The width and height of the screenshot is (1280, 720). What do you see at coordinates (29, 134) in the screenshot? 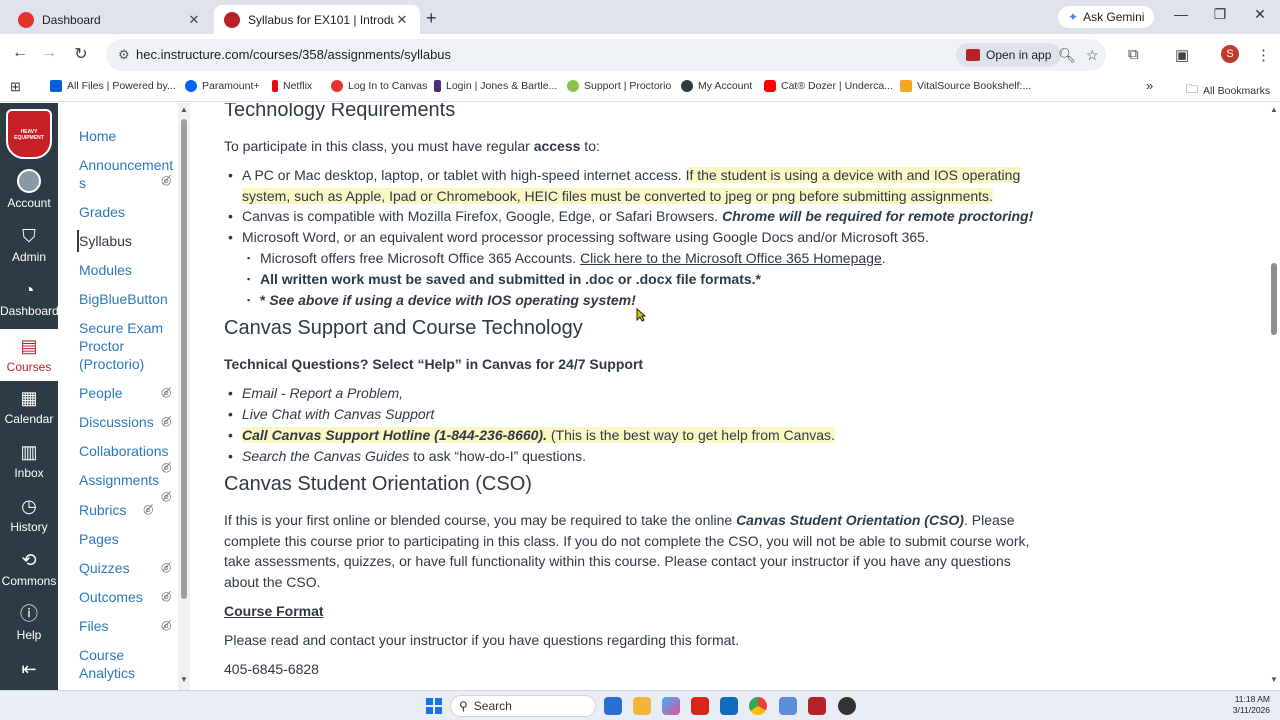
I see `institution-logo: HEAVY EQUIPMENT` at bounding box center [29, 134].